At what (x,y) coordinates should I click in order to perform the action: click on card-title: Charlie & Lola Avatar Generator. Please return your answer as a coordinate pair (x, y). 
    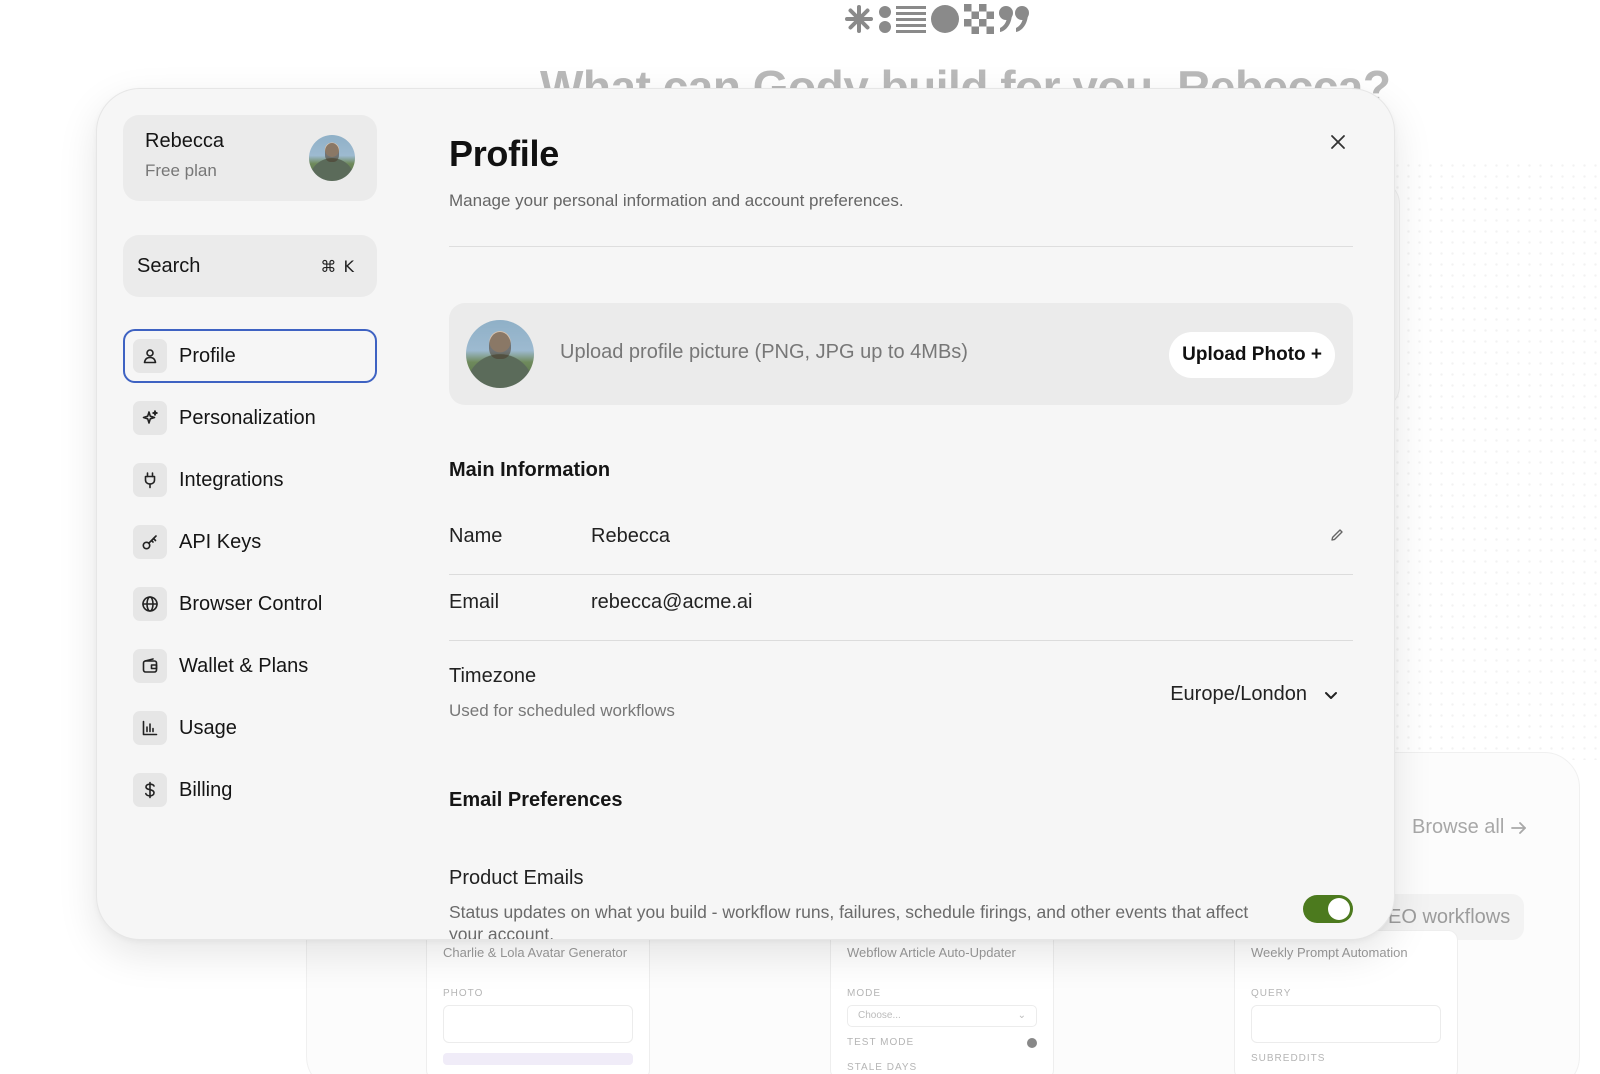
    Looking at the image, I should click on (535, 952).